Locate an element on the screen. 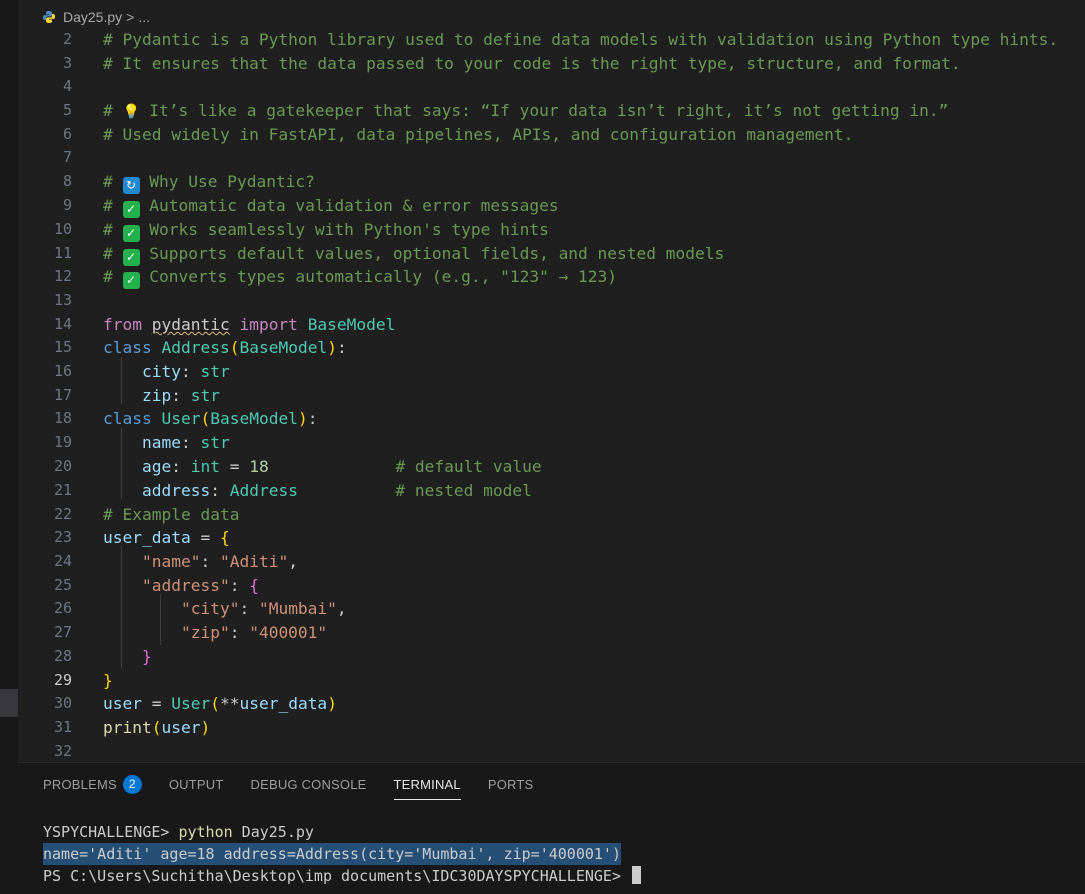 The width and height of the screenshot is (1085, 894). line-number: 2 is located at coordinates (67, 39).